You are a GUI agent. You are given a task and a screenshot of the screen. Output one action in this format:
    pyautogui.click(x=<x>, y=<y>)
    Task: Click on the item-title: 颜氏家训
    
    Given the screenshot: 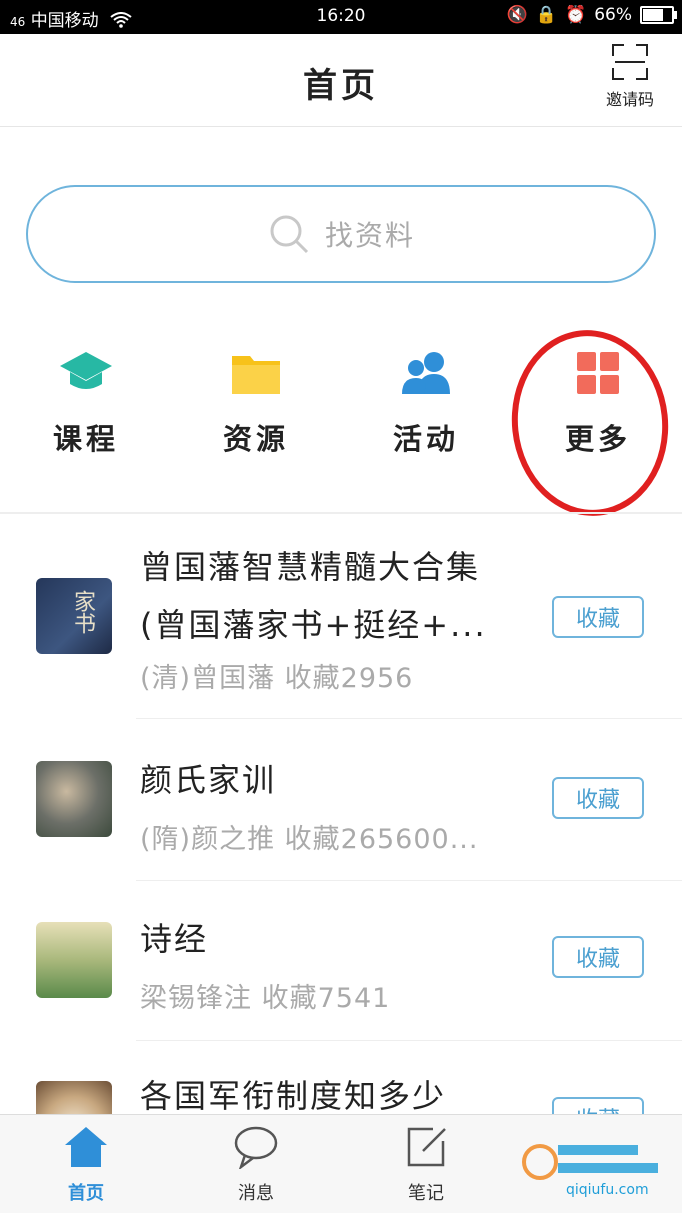 What is the action you would take?
    pyautogui.click(x=208, y=780)
    